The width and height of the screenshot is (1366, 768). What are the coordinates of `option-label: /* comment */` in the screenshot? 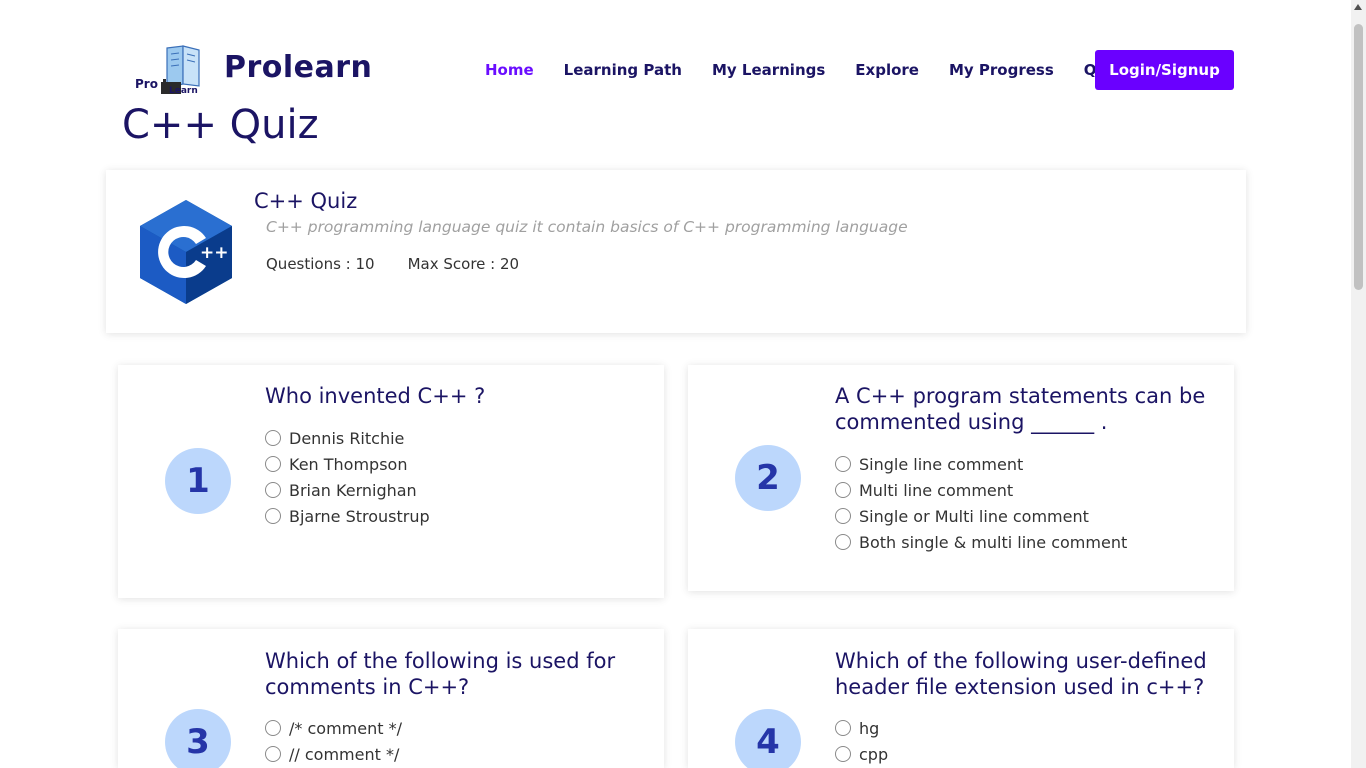 It's located at (345, 728).